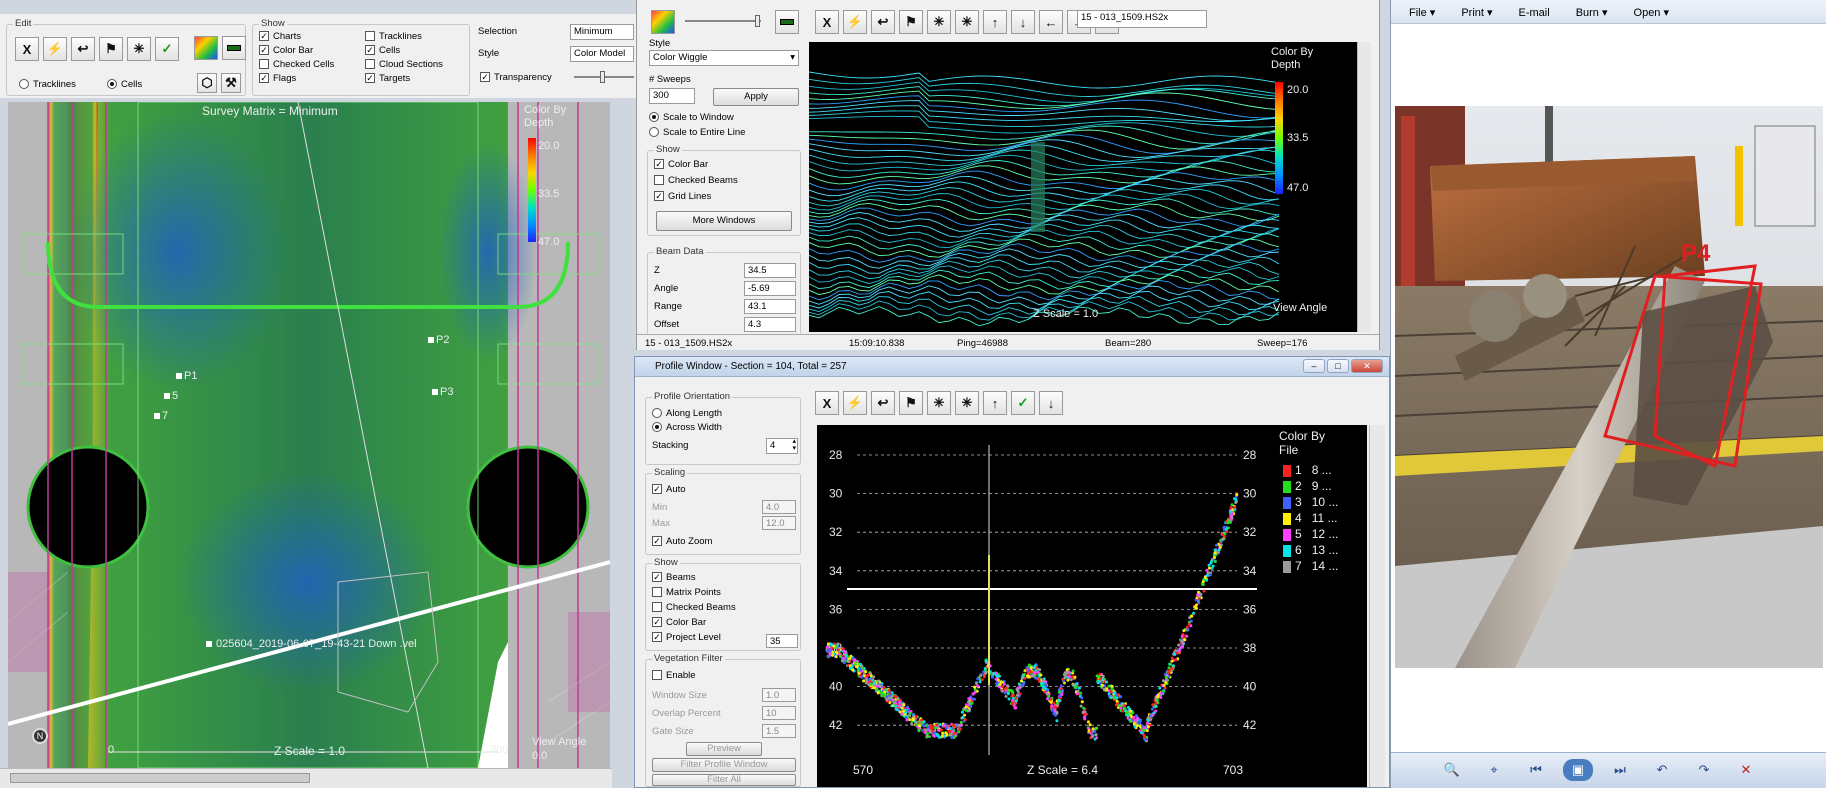 This screenshot has height=788, width=1826. What do you see at coordinates (756, 97) in the screenshot?
I see `apply-button: Apply` at bounding box center [756, 97].